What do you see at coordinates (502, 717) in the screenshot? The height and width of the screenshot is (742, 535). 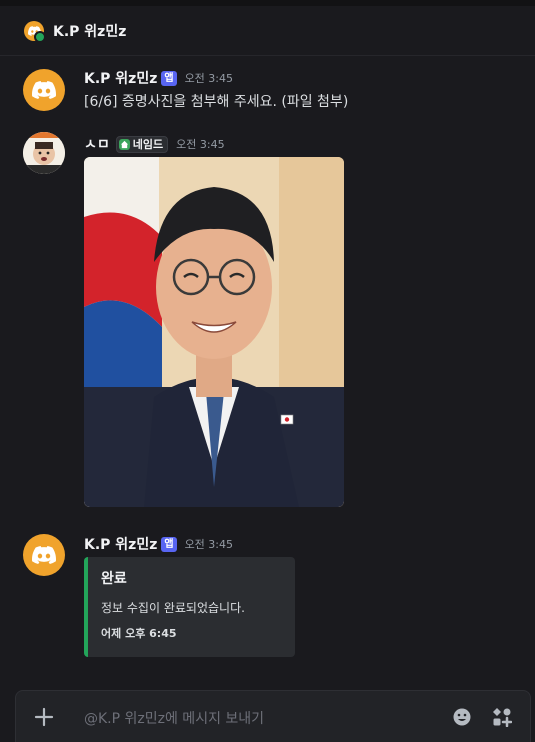 I see `apps-icon` at bounding box center [502, 717].